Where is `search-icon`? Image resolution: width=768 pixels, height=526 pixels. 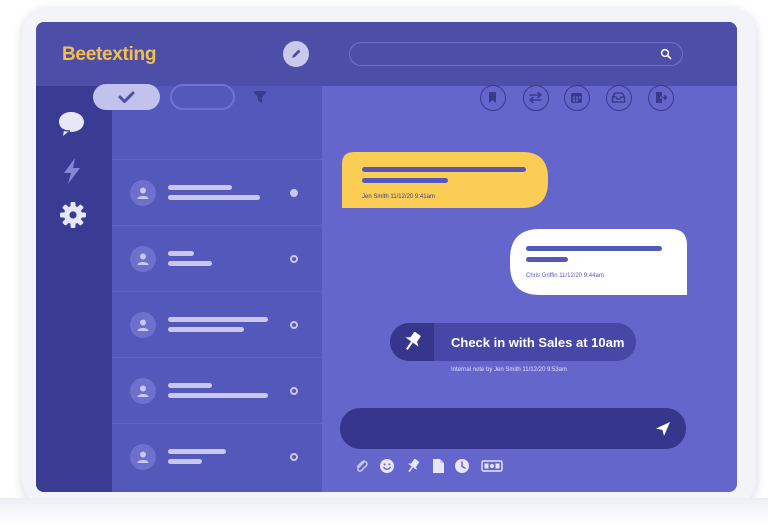
search-icon is located at coordinates (666, 54).